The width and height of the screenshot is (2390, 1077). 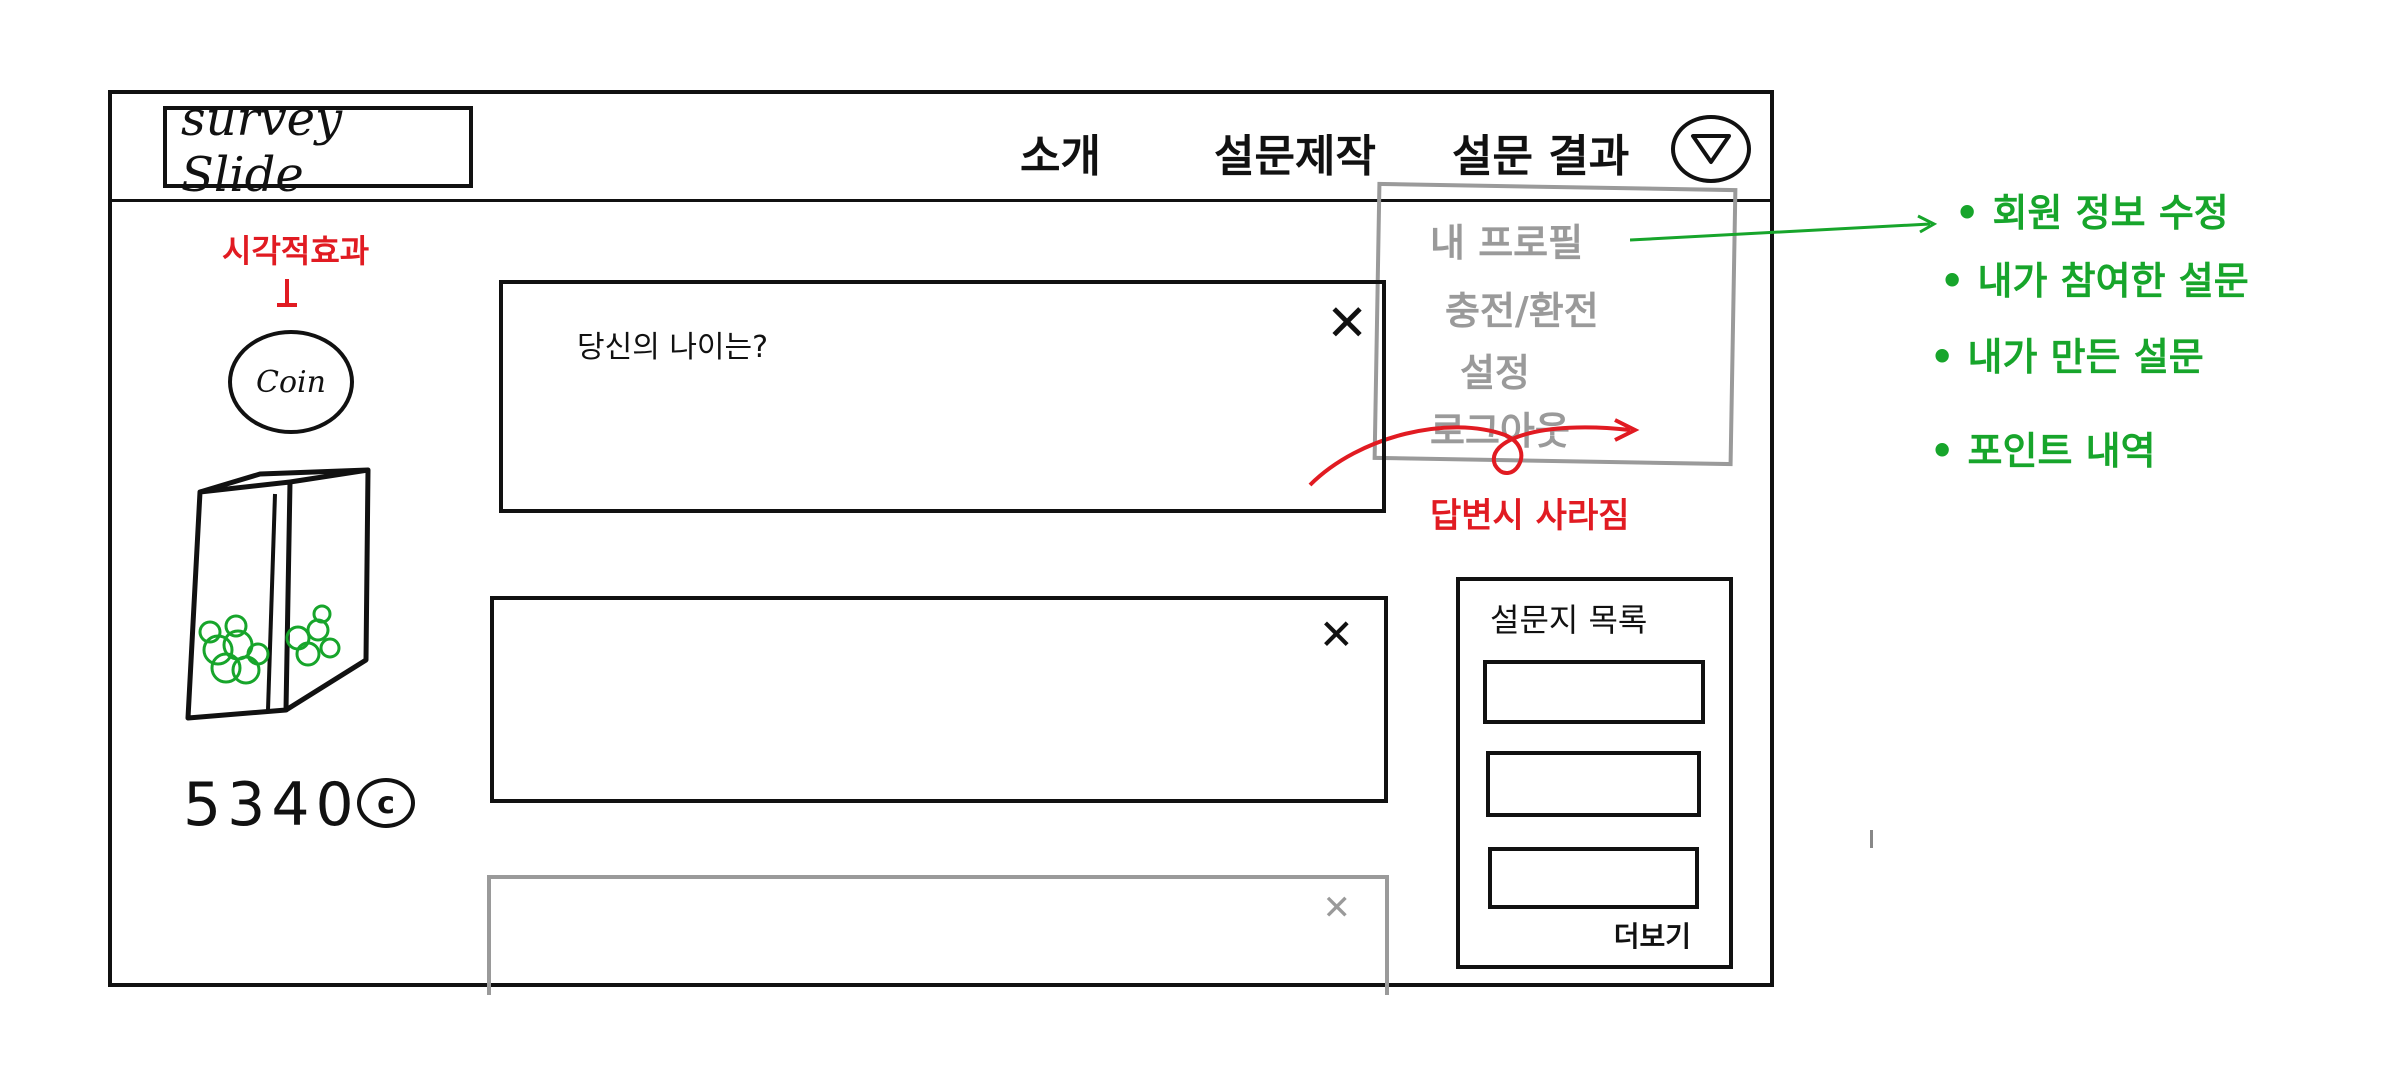 I want to click on logo: survey Slide, so click(x=318, y=147).